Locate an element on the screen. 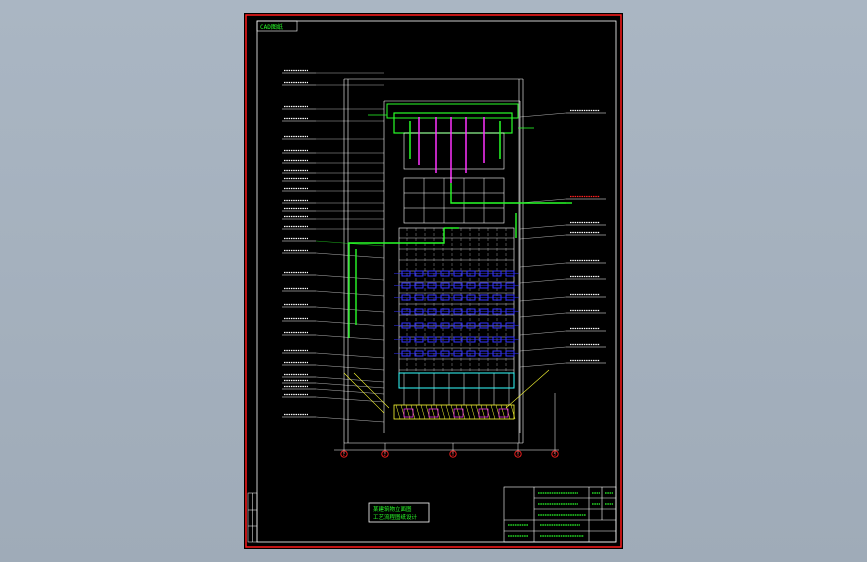 The image size is (867, 562). axis-label: 1 is located at coordinates (344, 454).